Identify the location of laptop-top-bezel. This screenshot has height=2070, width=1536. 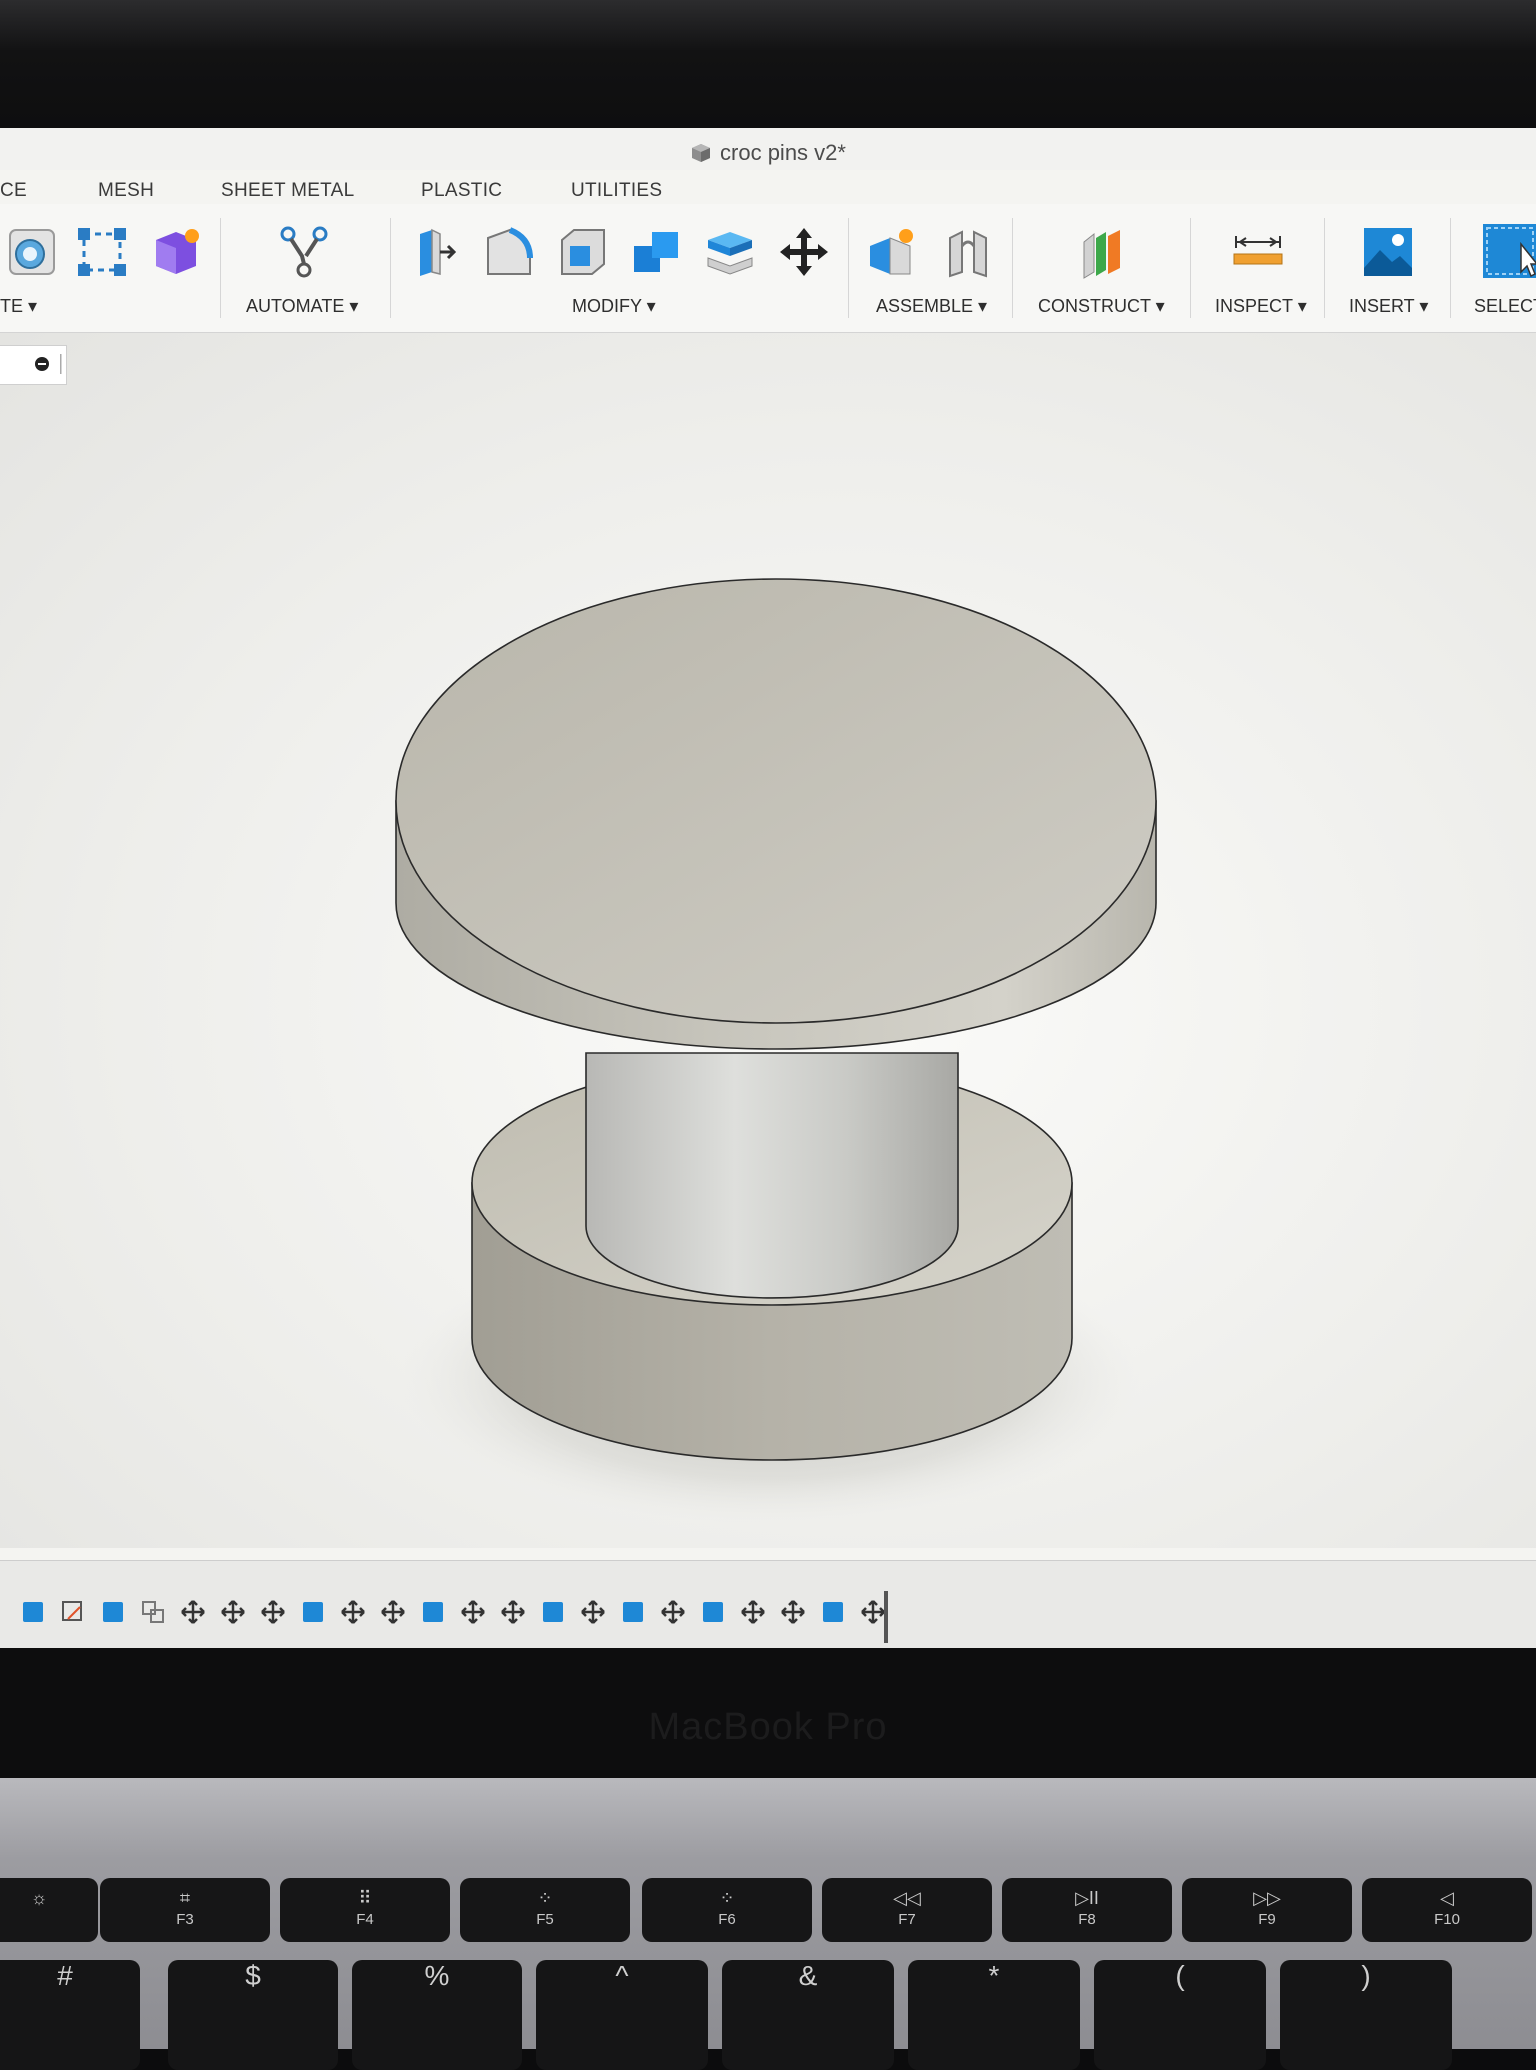
(768, 64).